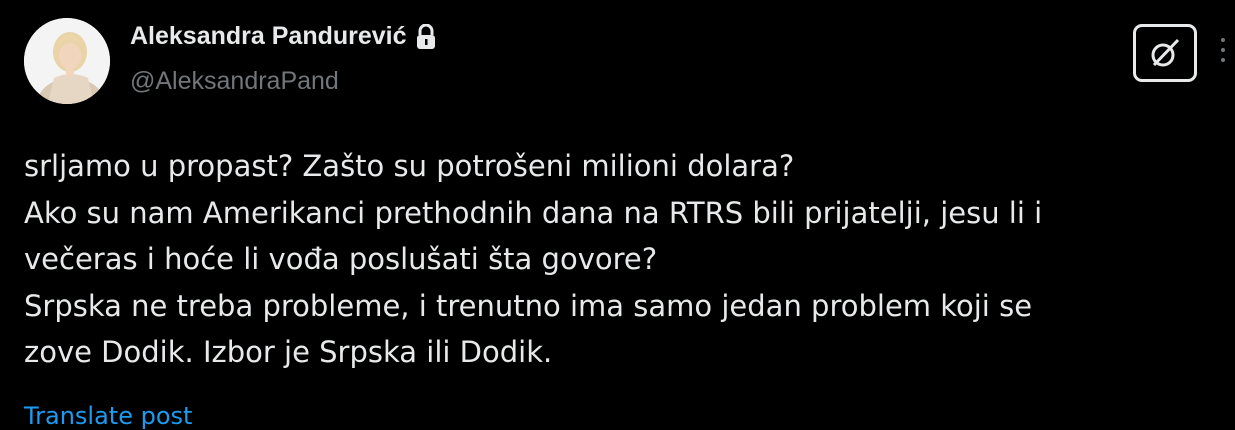 This screenshot has width=1235, height=430. I want to click on avatar, so click(67, 61).